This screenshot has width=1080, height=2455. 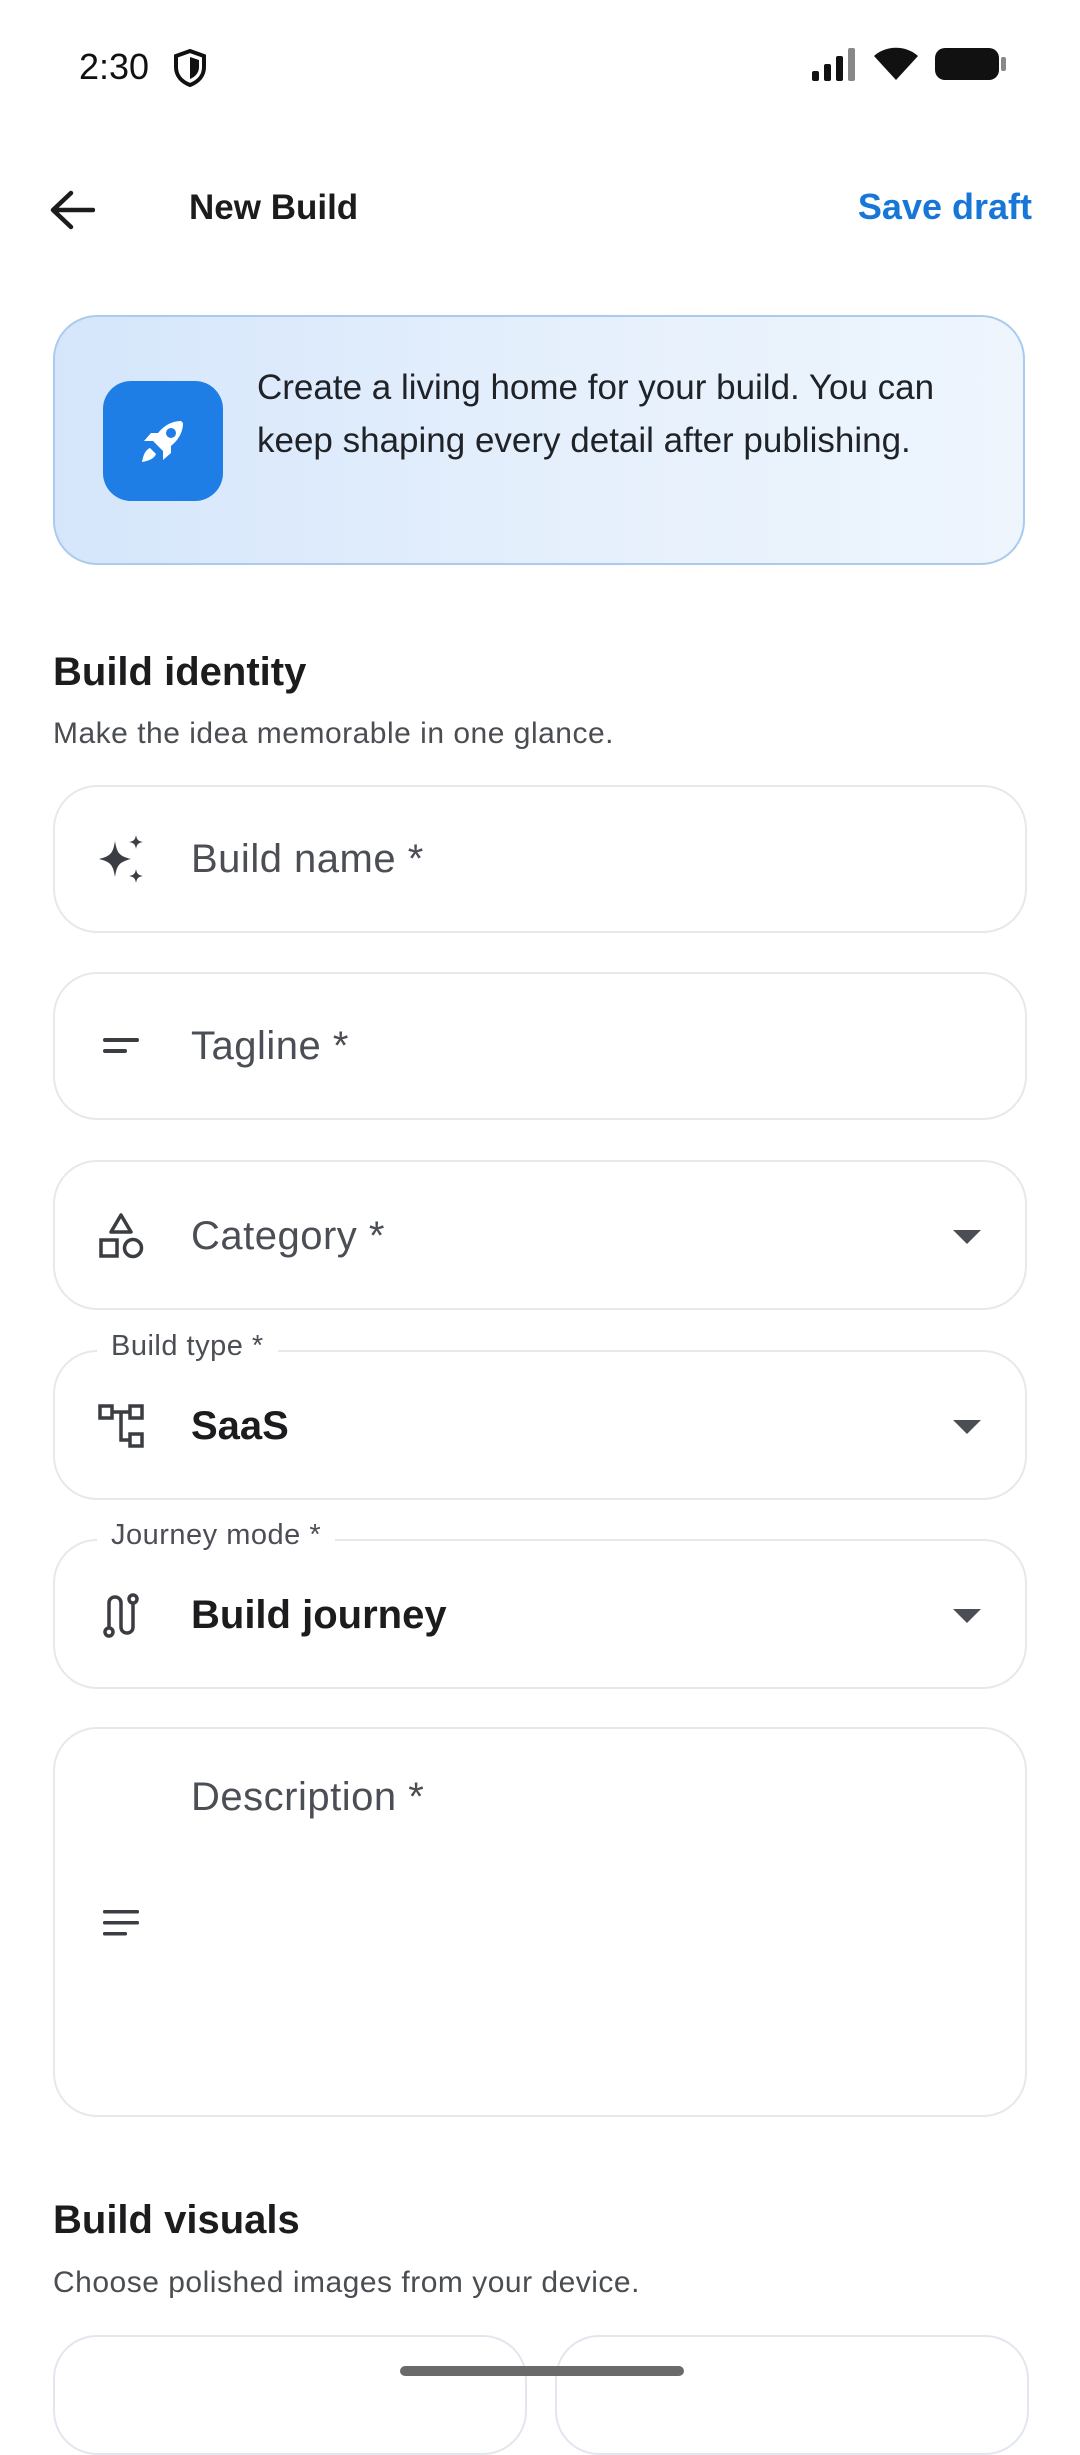 I want to click on signal-icon, so click(x=833, y=64).